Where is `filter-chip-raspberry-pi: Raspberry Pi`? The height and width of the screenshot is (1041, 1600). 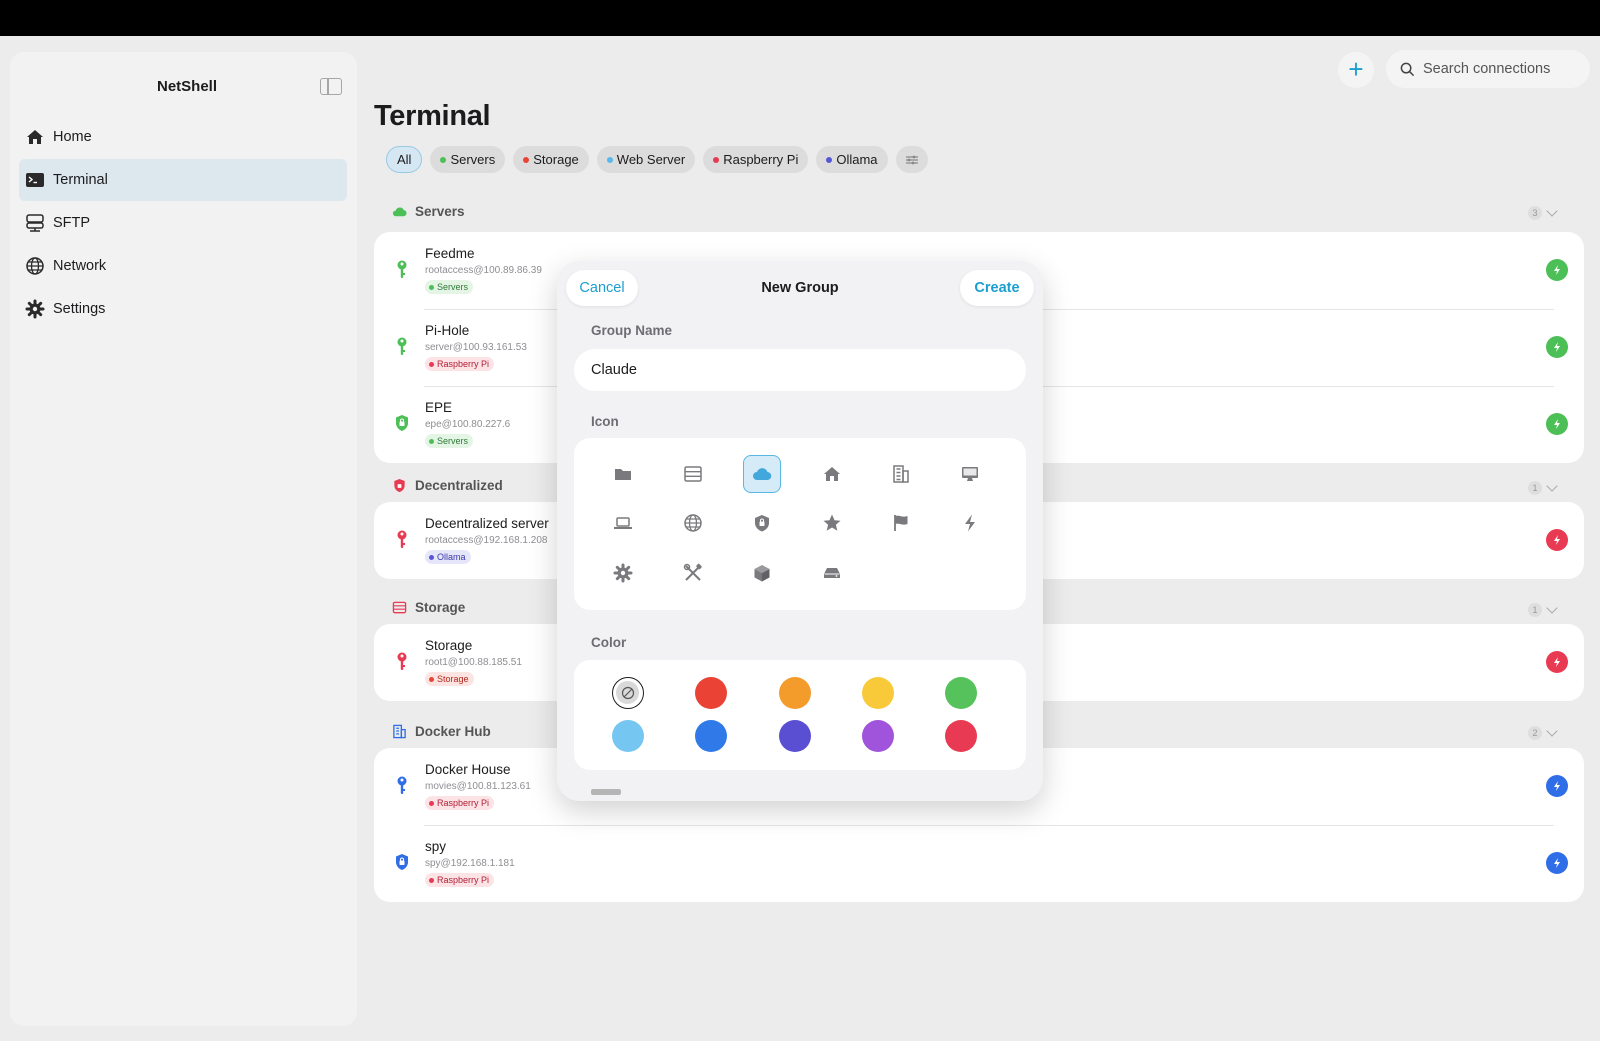 filter-chip-raspberry-pi: Raspberry Pi is located at coordinates (756, 159).